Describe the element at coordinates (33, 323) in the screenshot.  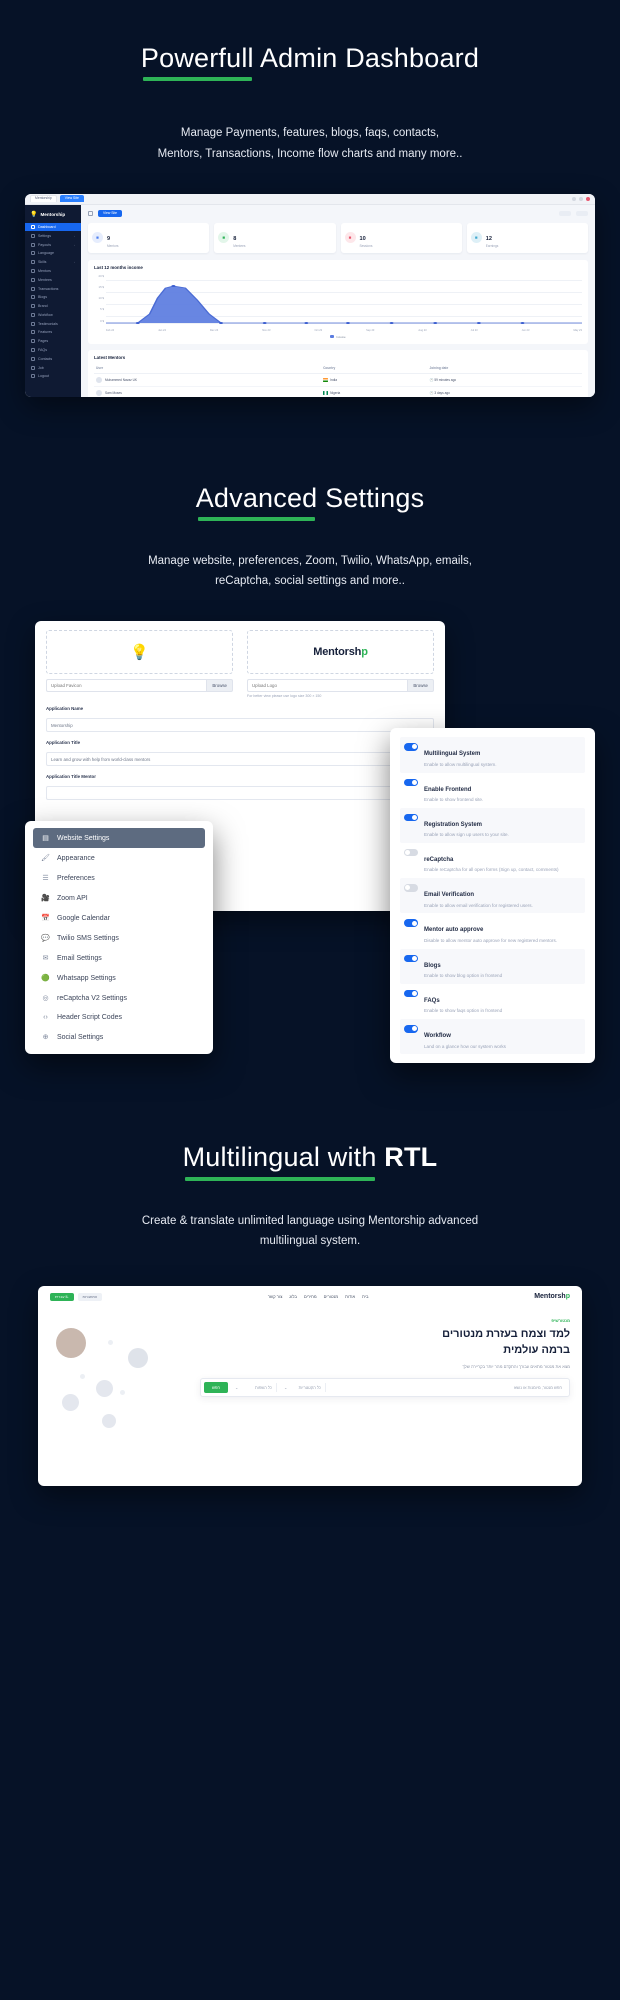
I see `quote-icon` at that location.